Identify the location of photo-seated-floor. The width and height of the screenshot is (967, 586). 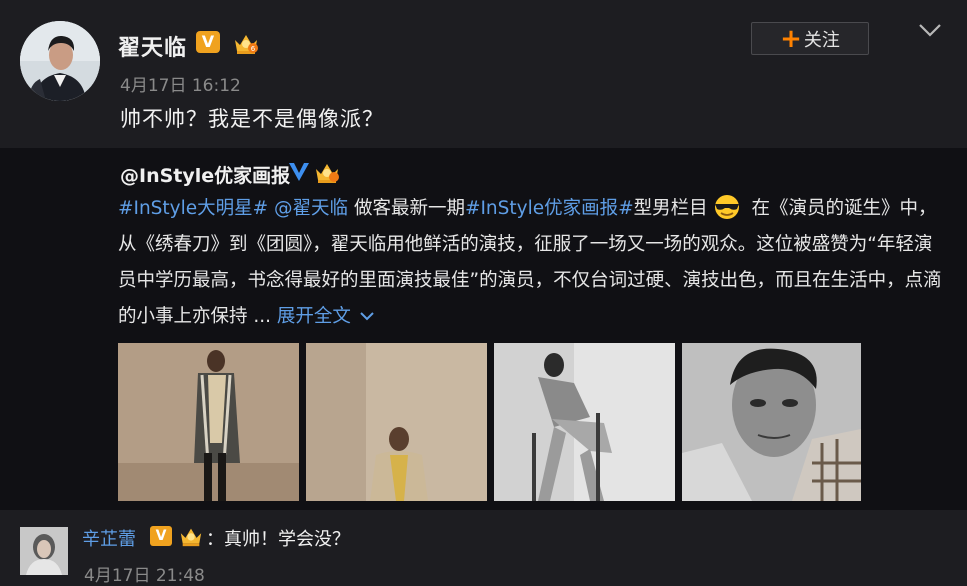
(396, 422).